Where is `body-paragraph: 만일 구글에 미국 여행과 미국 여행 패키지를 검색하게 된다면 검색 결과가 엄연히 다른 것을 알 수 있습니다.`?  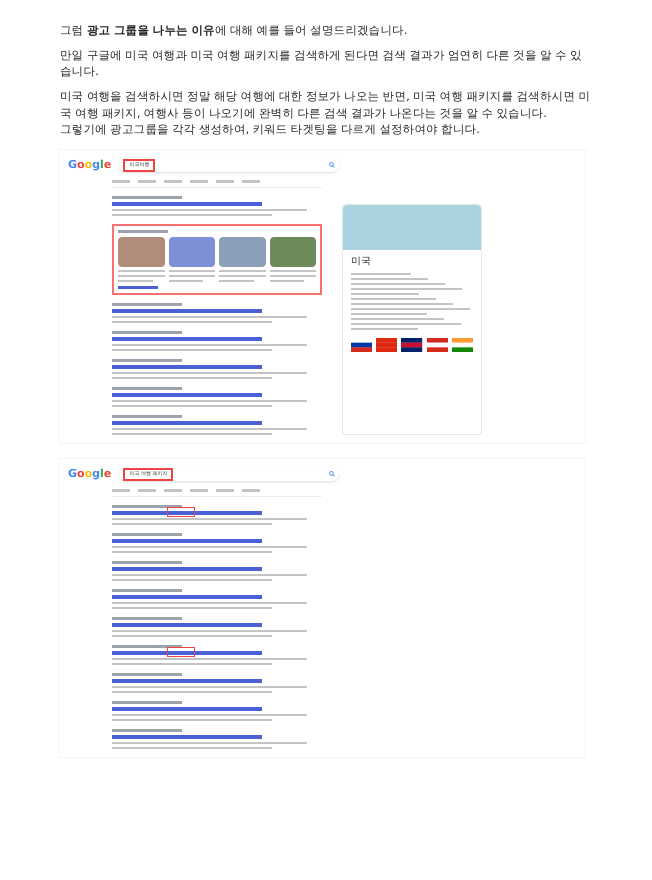 body-paragraph: 만일 구글에 미국 여행과 미국 여행 패키지를 검색하게 된다면 검색 결과가 엄연히 다른 것을 알 수 있습니다. is located at coordinates (321, 63).